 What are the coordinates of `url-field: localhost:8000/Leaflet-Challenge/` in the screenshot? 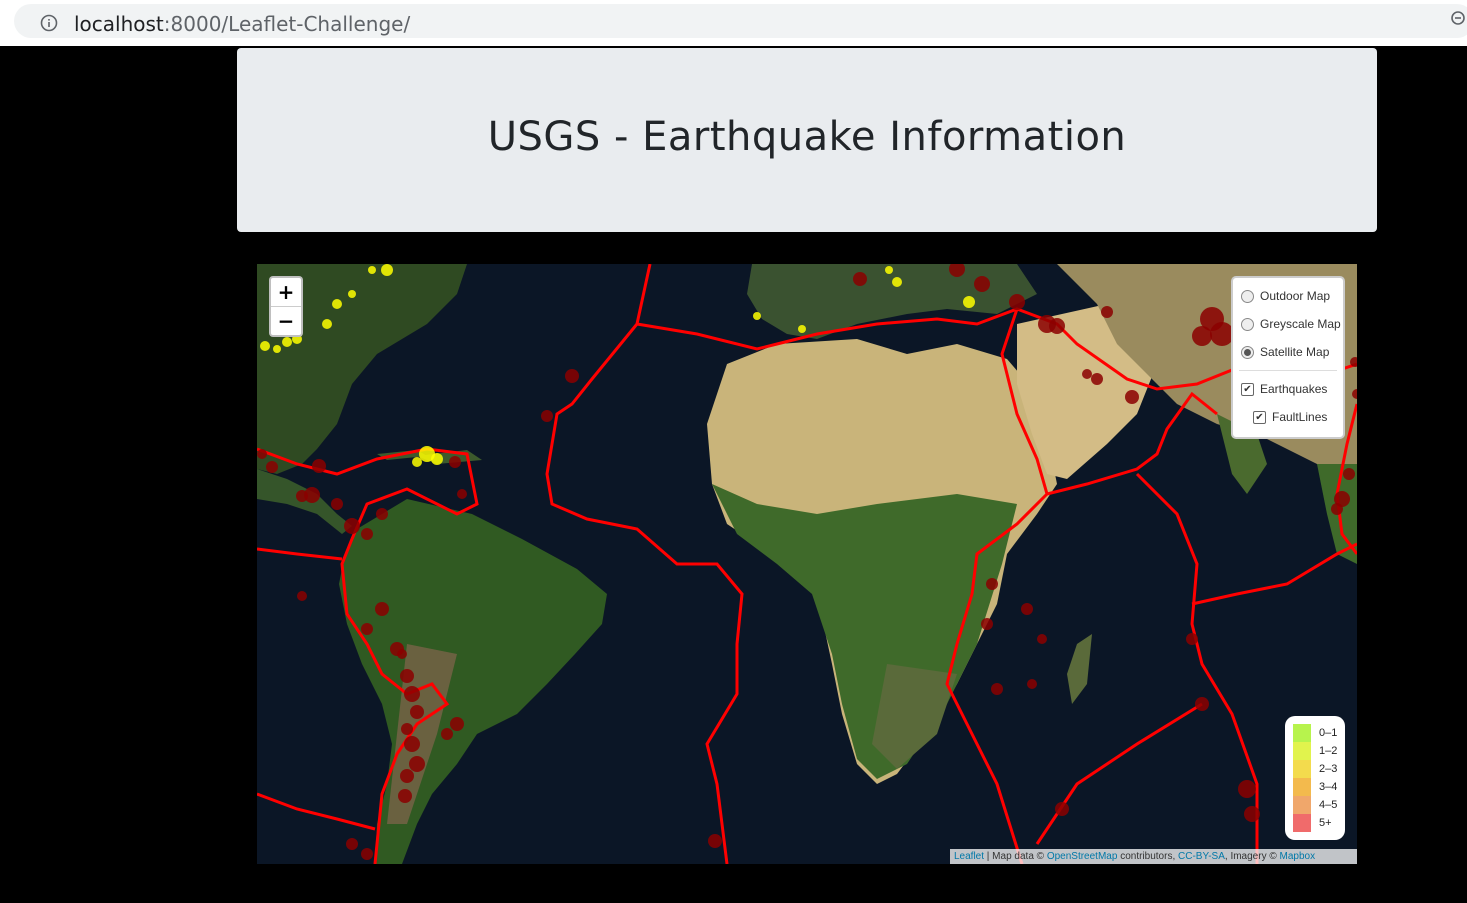 It's located at (740, 21).